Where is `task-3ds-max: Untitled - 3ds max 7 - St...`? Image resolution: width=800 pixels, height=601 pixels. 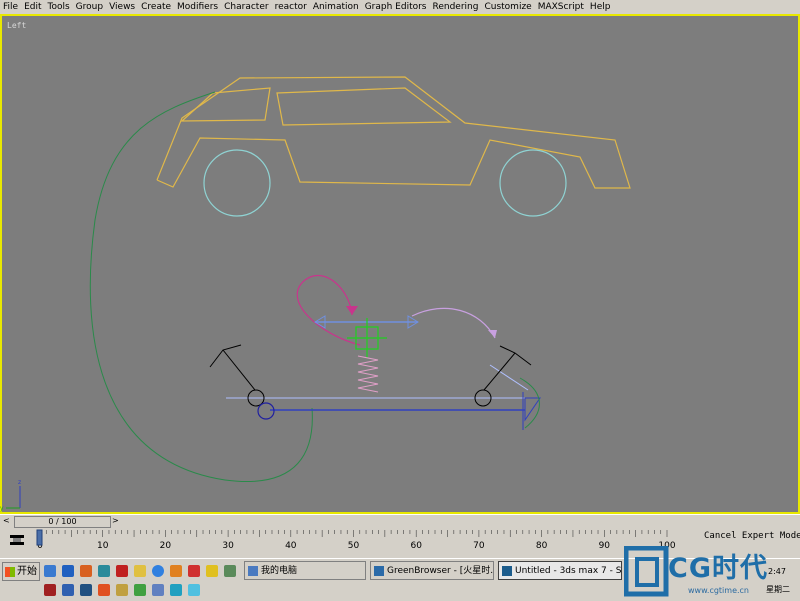
task-3ds-max: Untitled - 3ds max 7 - St... is located at coordinates (560, 570).